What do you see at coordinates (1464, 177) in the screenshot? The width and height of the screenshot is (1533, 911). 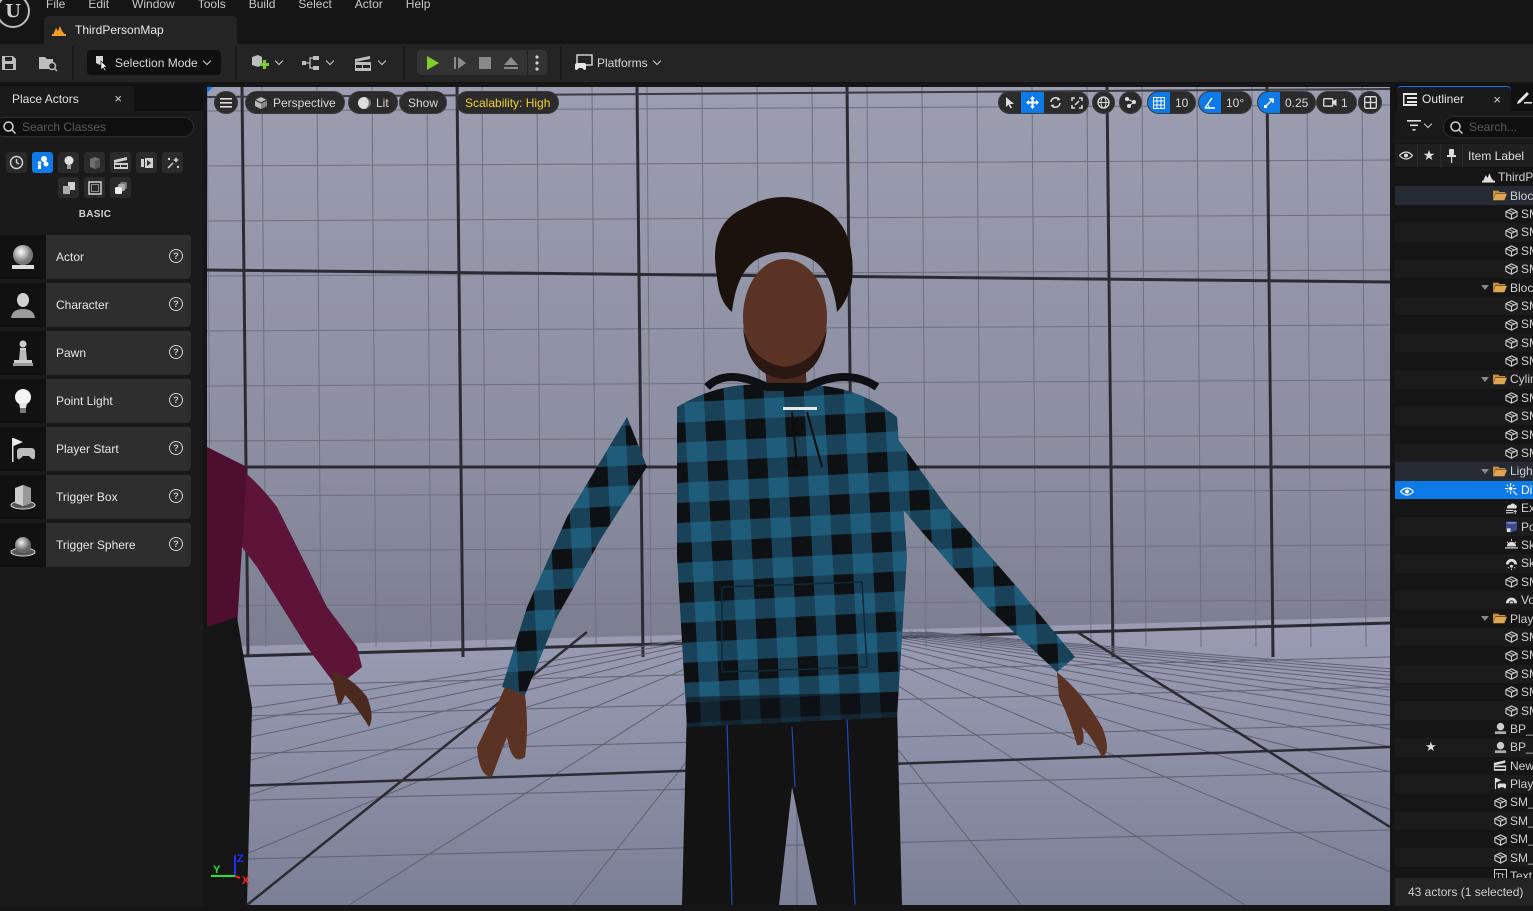 I see `outliner-actor-row: ThirdPersonMap` at bounding box center [1464, 177].